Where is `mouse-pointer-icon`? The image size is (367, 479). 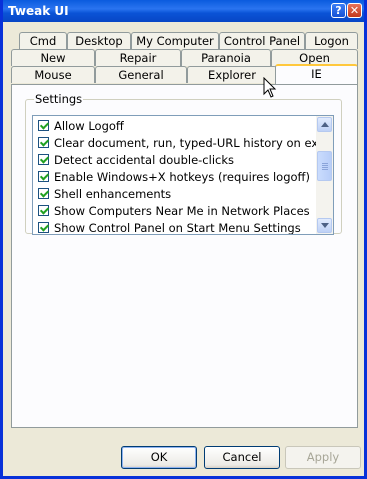
mouse-pointer-icon is located at coordinates (270, 87).